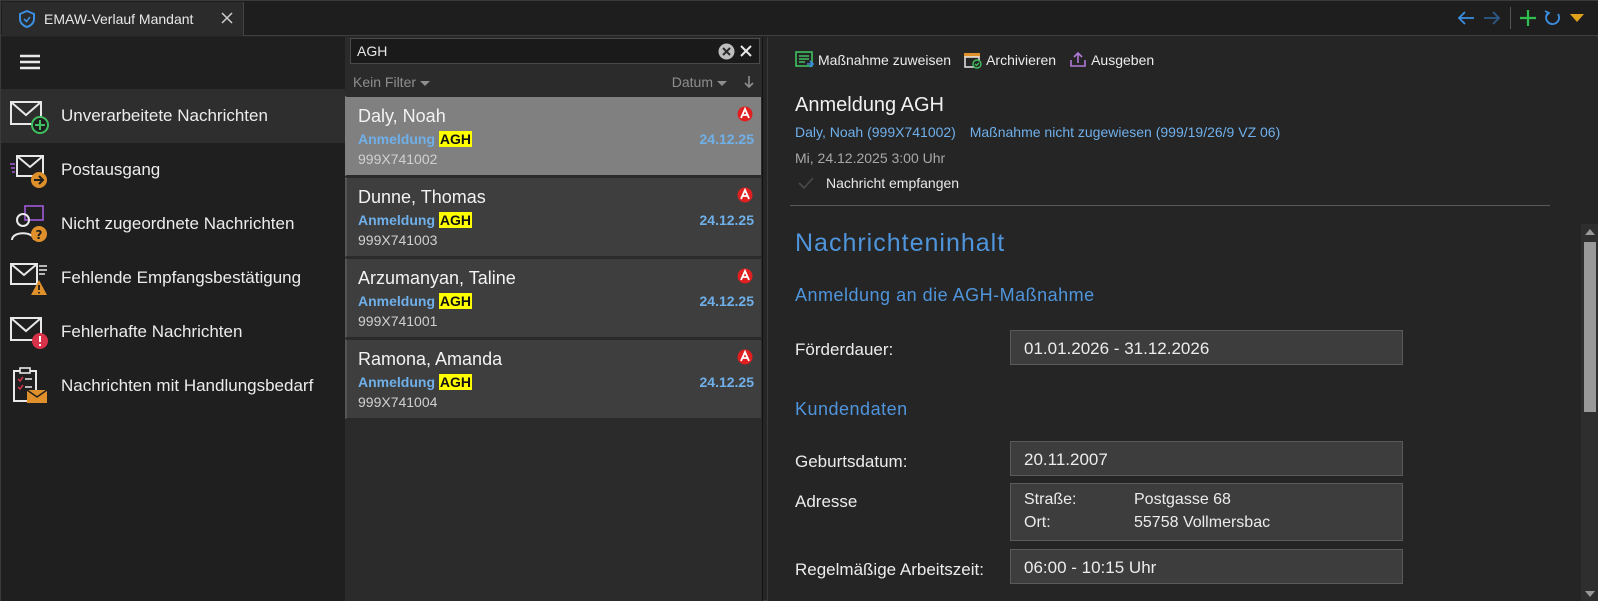 This screenshot has width=1598, height=601. I want to click on mail-error-icon, so click(29, 333).